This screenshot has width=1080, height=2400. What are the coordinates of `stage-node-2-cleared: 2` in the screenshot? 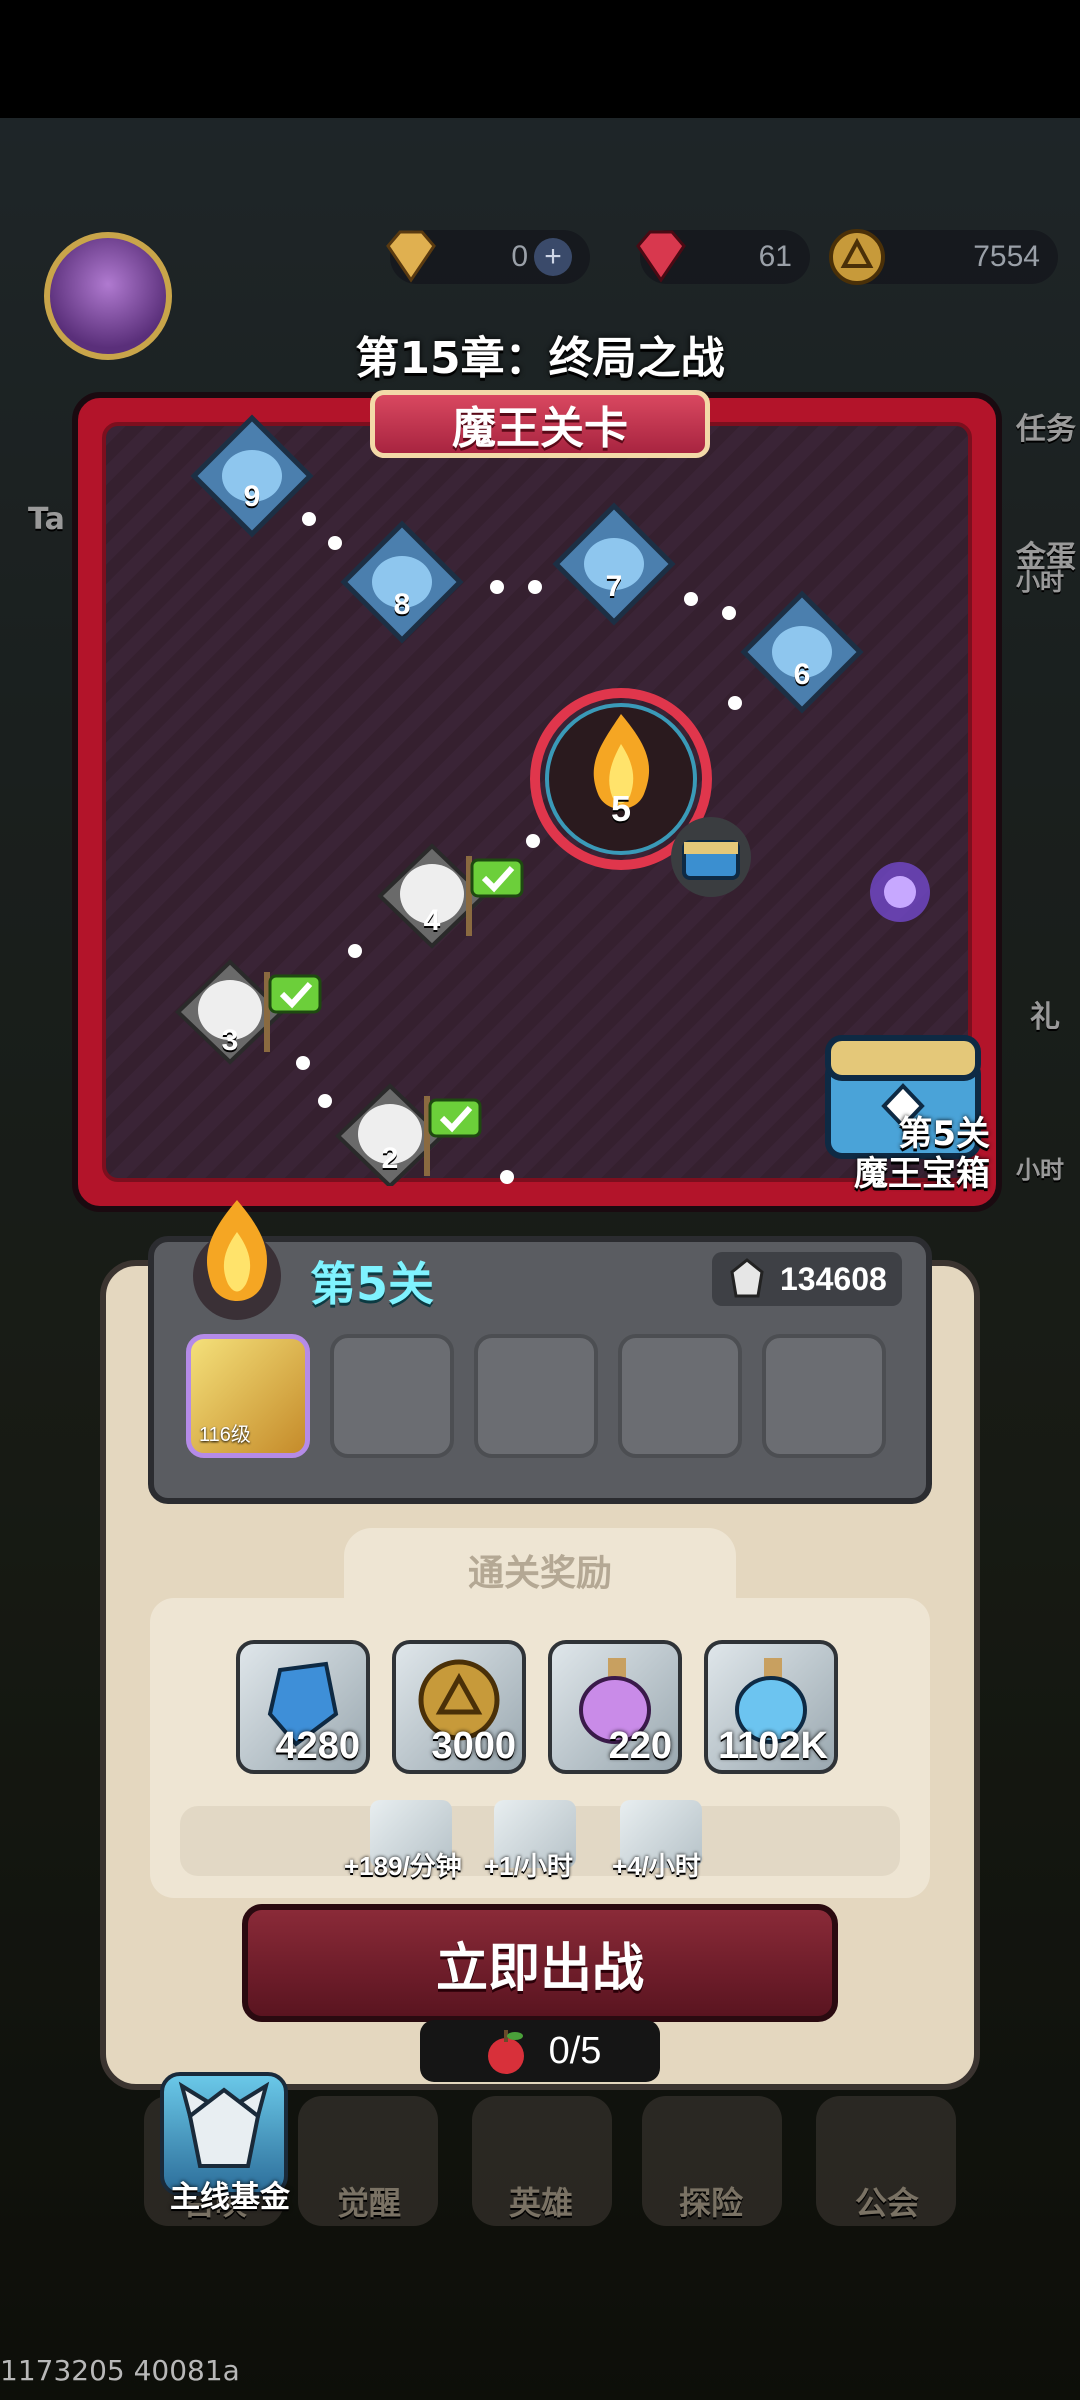 It's located at (410, 1131).